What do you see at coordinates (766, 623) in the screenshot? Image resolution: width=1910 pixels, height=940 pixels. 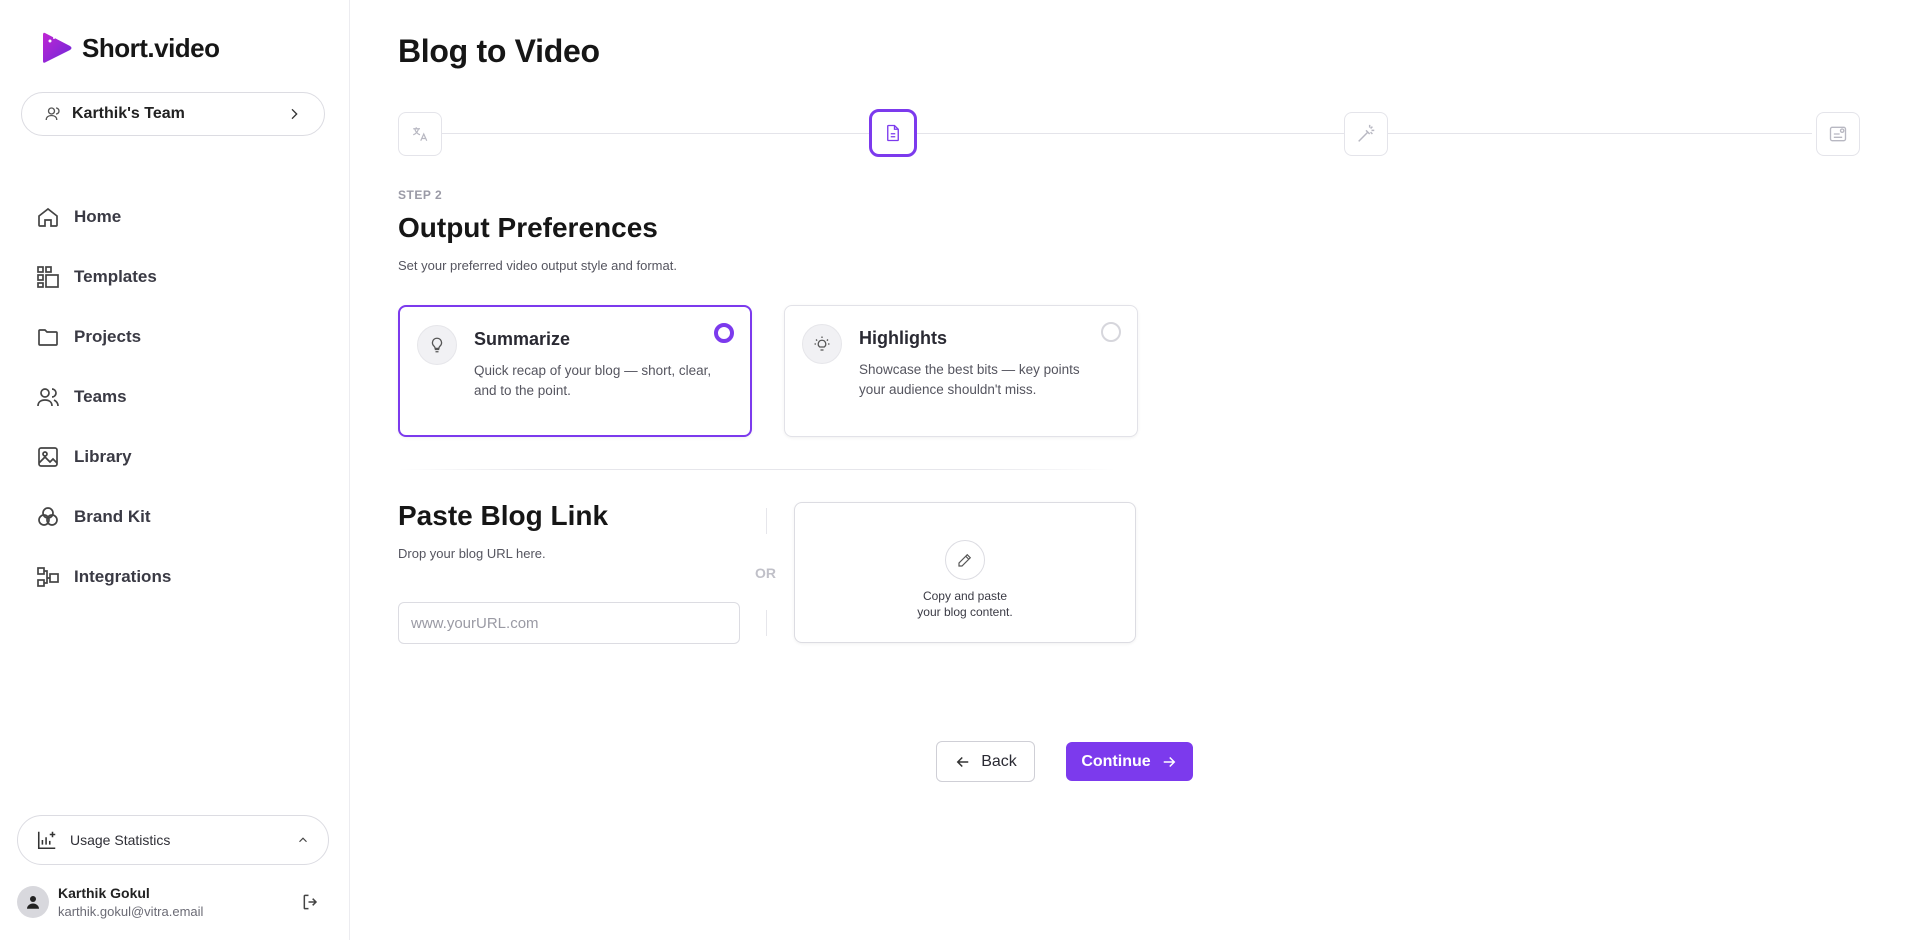 I see `or-divider-bottom` at bounding box center [766, 623].